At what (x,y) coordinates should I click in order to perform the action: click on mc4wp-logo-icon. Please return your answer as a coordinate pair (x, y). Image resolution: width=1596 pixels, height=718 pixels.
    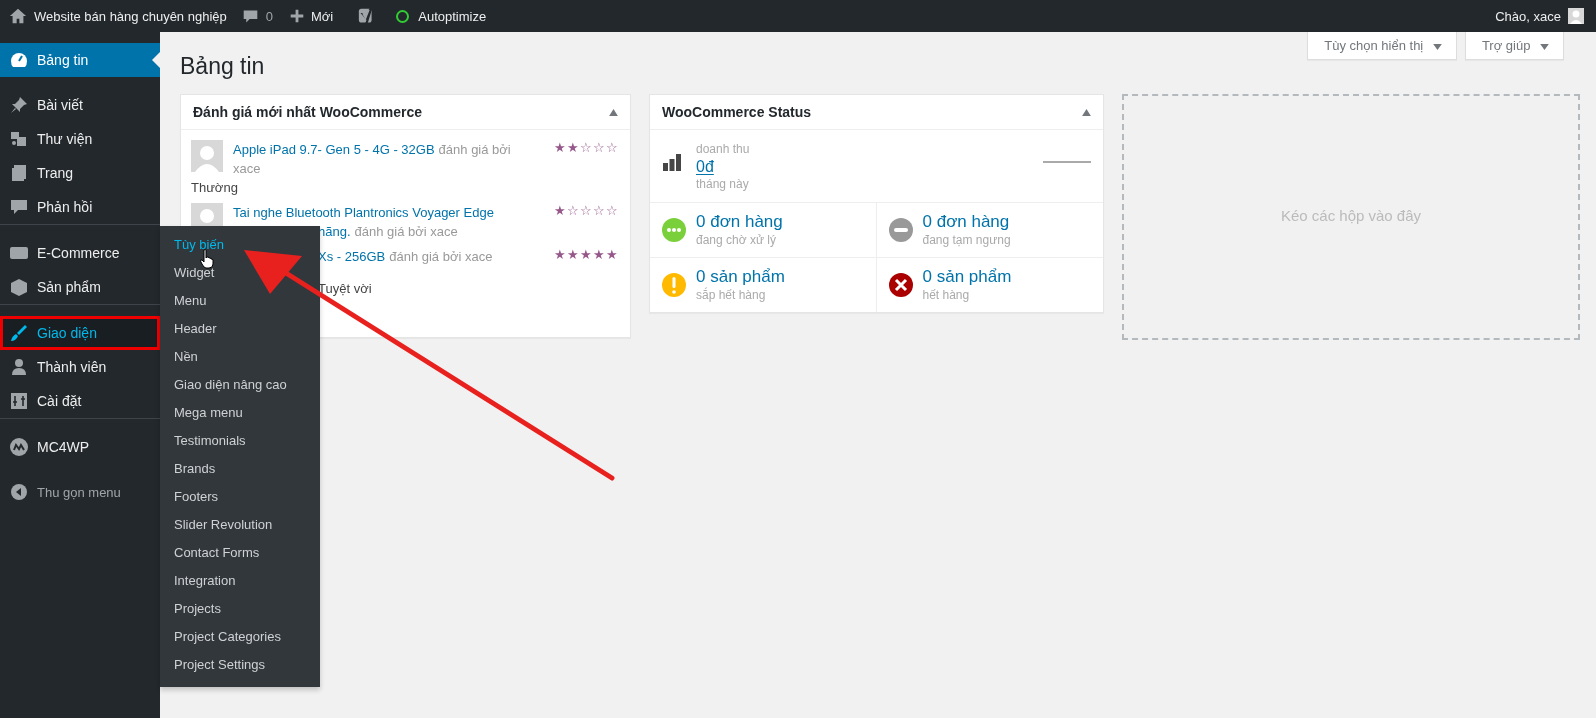
    Looking at the image, I should click on (19, 447).